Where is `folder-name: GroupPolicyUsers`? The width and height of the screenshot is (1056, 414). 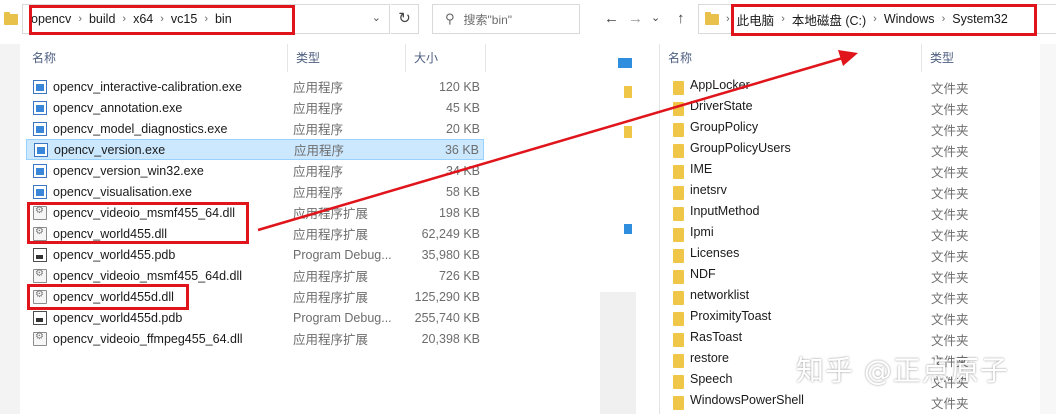
folder-name: GroupPolicyUsers is located at coordinates (740, 148).